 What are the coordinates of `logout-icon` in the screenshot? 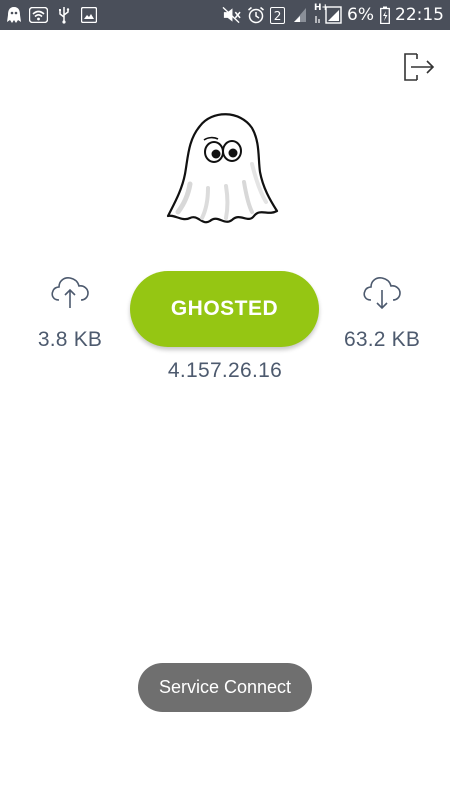 It's located at (419, 67).